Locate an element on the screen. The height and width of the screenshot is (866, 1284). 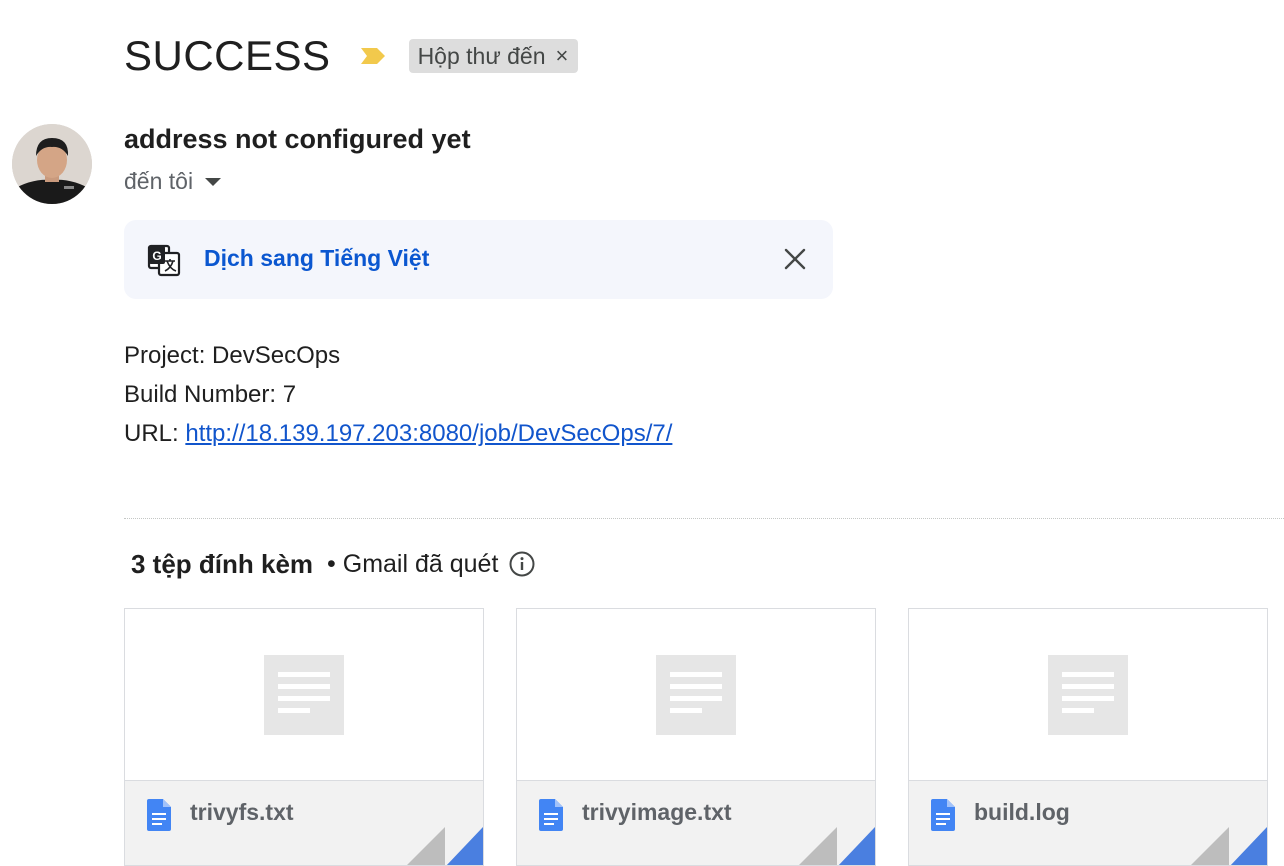
attachment-filename: trivyimage.txt is located at coordinates (657, 812).